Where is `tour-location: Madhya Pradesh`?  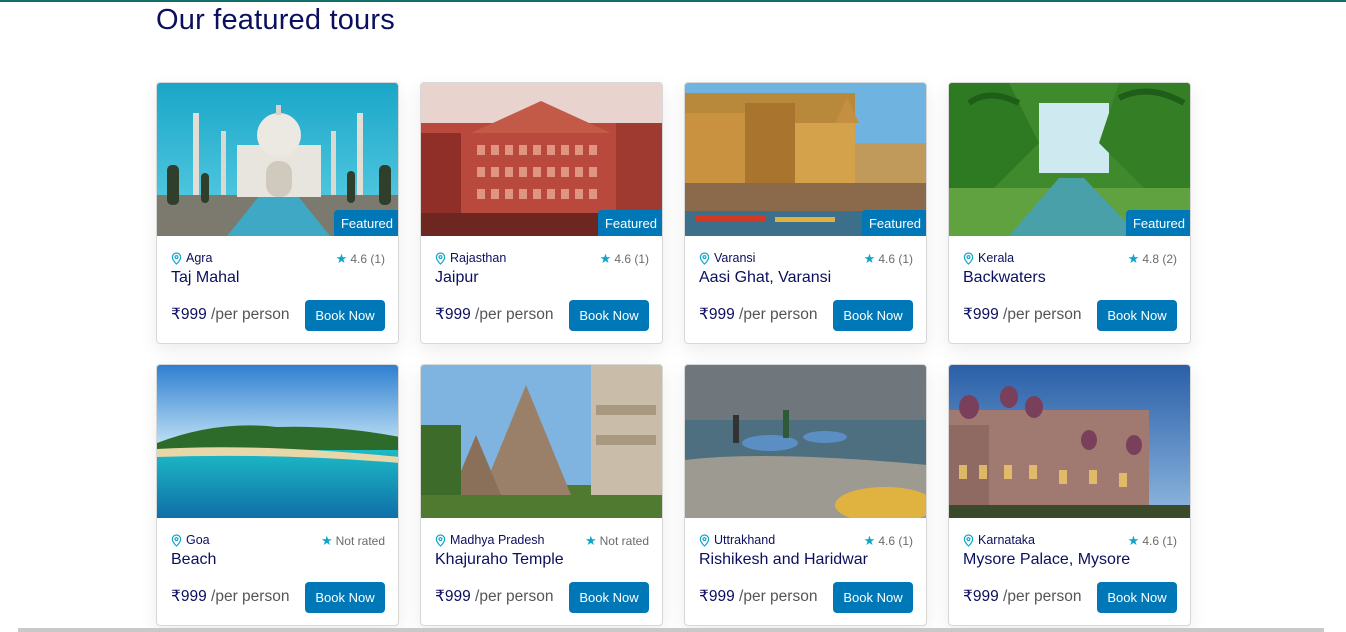
tour-location: Madhya Pradesh is located at coordinates (490, 540).